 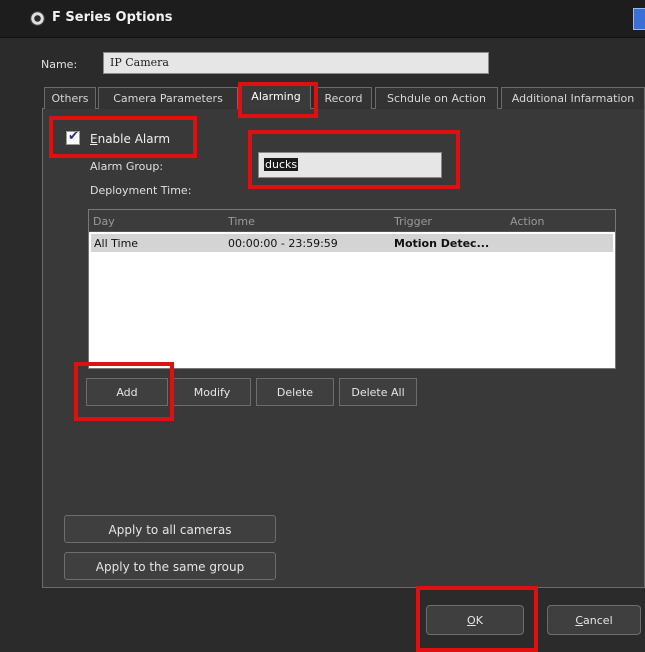 I want to click on tab-others: Others, so click(x=70, y=98).